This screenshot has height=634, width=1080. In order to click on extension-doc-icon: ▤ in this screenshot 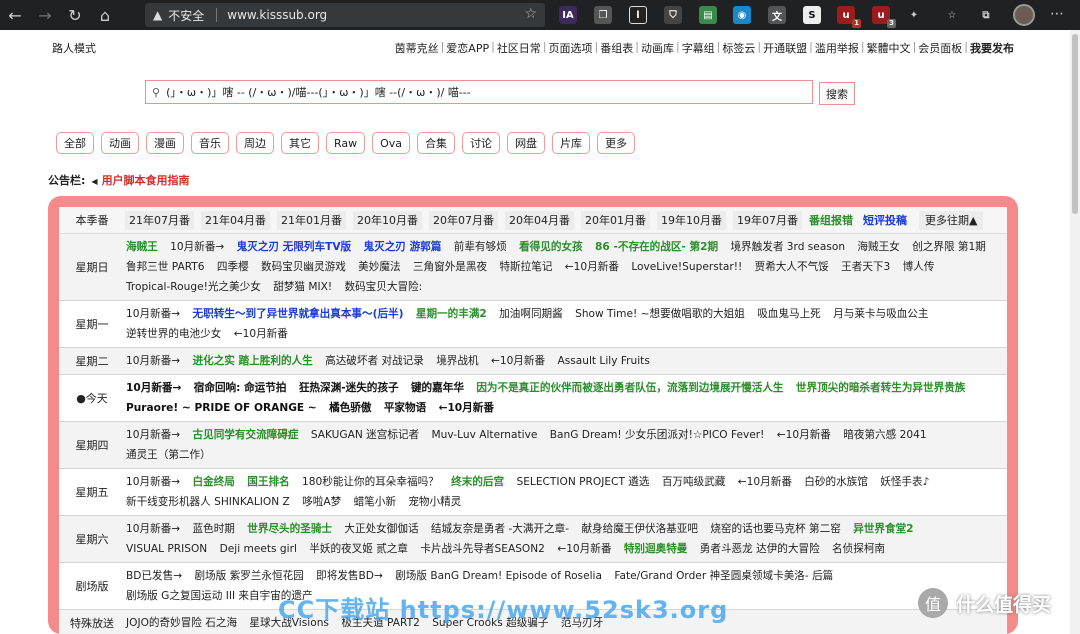, I will do `click(708, 15)`.